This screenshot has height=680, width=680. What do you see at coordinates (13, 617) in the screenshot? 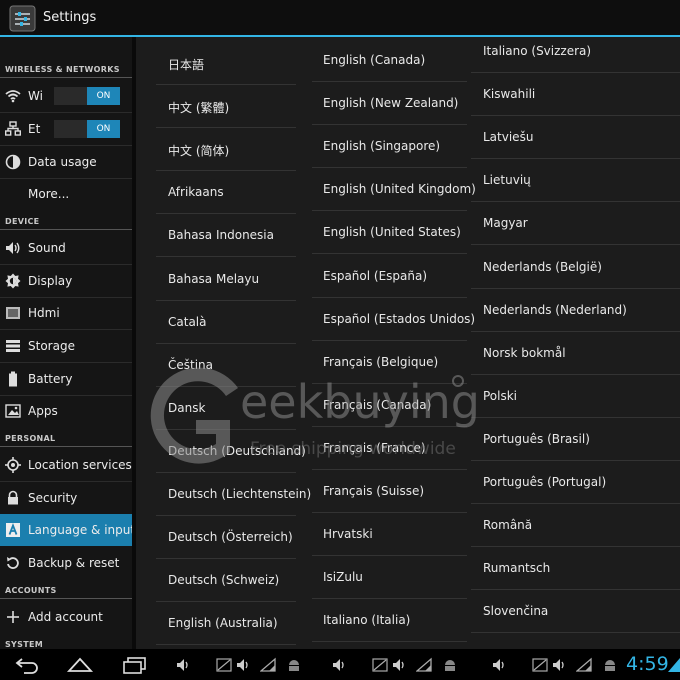
I see `plus-icon` at bounding box center [13, 617].